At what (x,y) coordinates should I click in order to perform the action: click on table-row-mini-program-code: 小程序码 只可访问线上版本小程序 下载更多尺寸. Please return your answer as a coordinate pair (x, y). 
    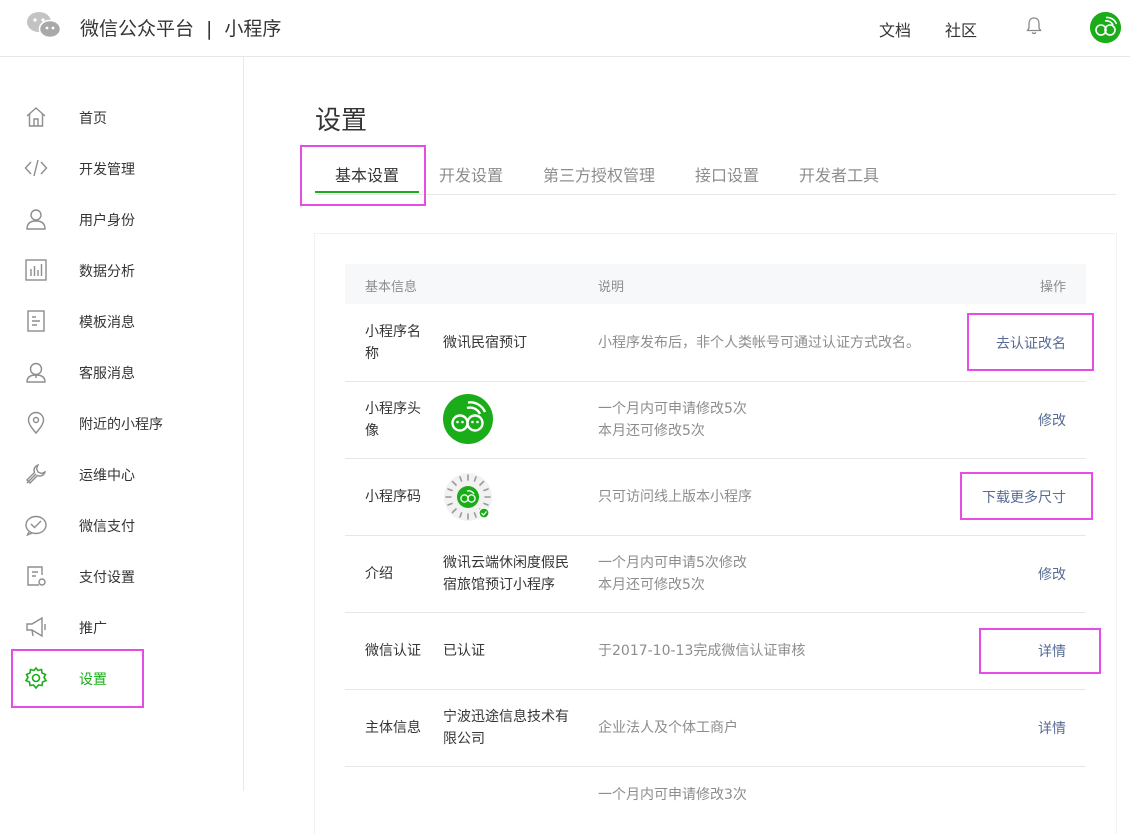
    Looking at the image, I should click on (715, 497).